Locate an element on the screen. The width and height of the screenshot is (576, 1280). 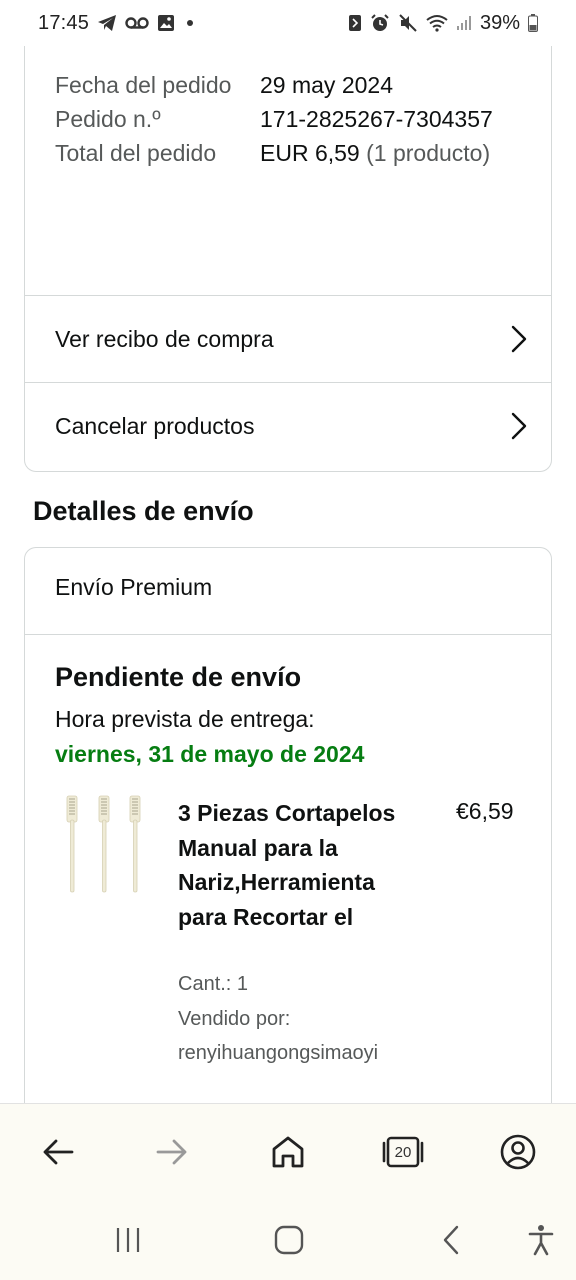
divider is located at coordinates (288, 634).